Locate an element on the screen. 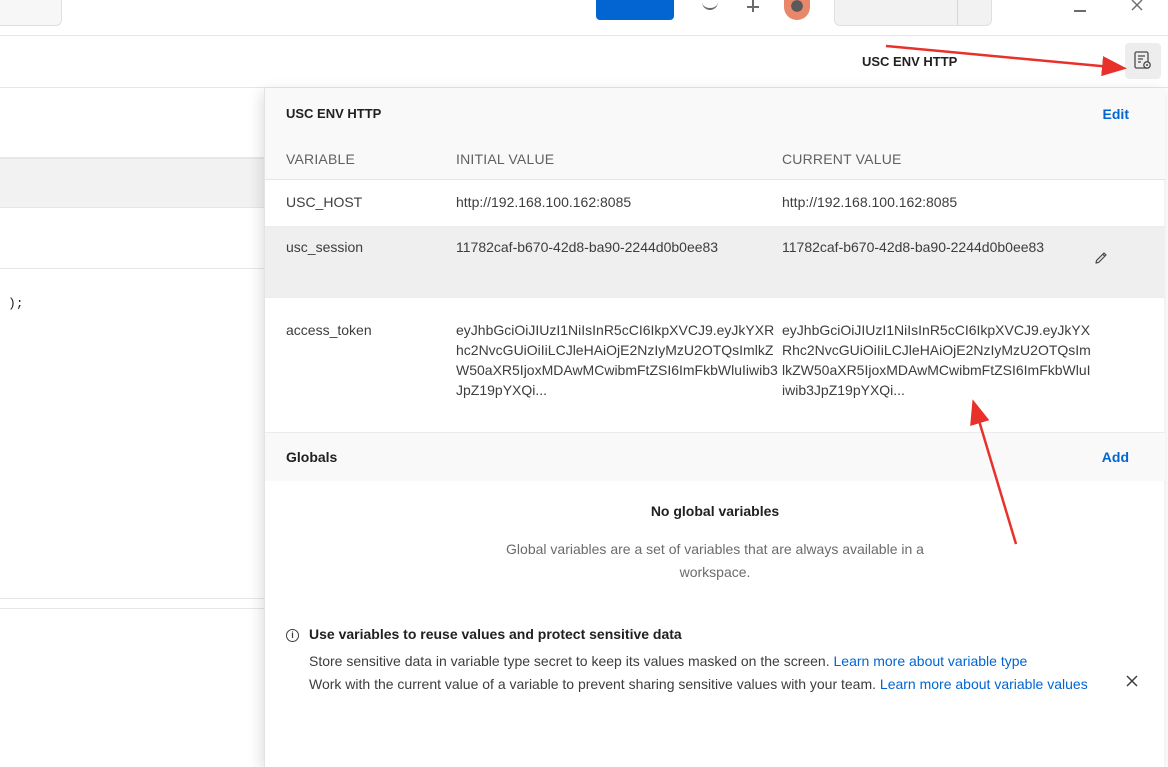 The image size is (1168, 767). close-icon is located at coordinates (1132, 681).